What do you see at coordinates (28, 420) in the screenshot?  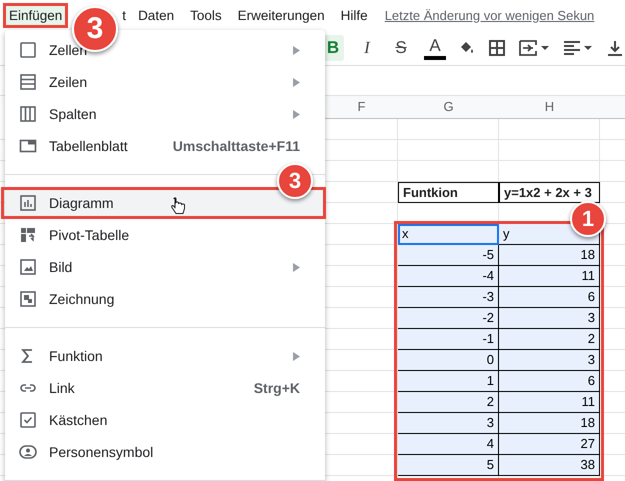 I see `checkbox-icon` at bounding box center [28, 420].